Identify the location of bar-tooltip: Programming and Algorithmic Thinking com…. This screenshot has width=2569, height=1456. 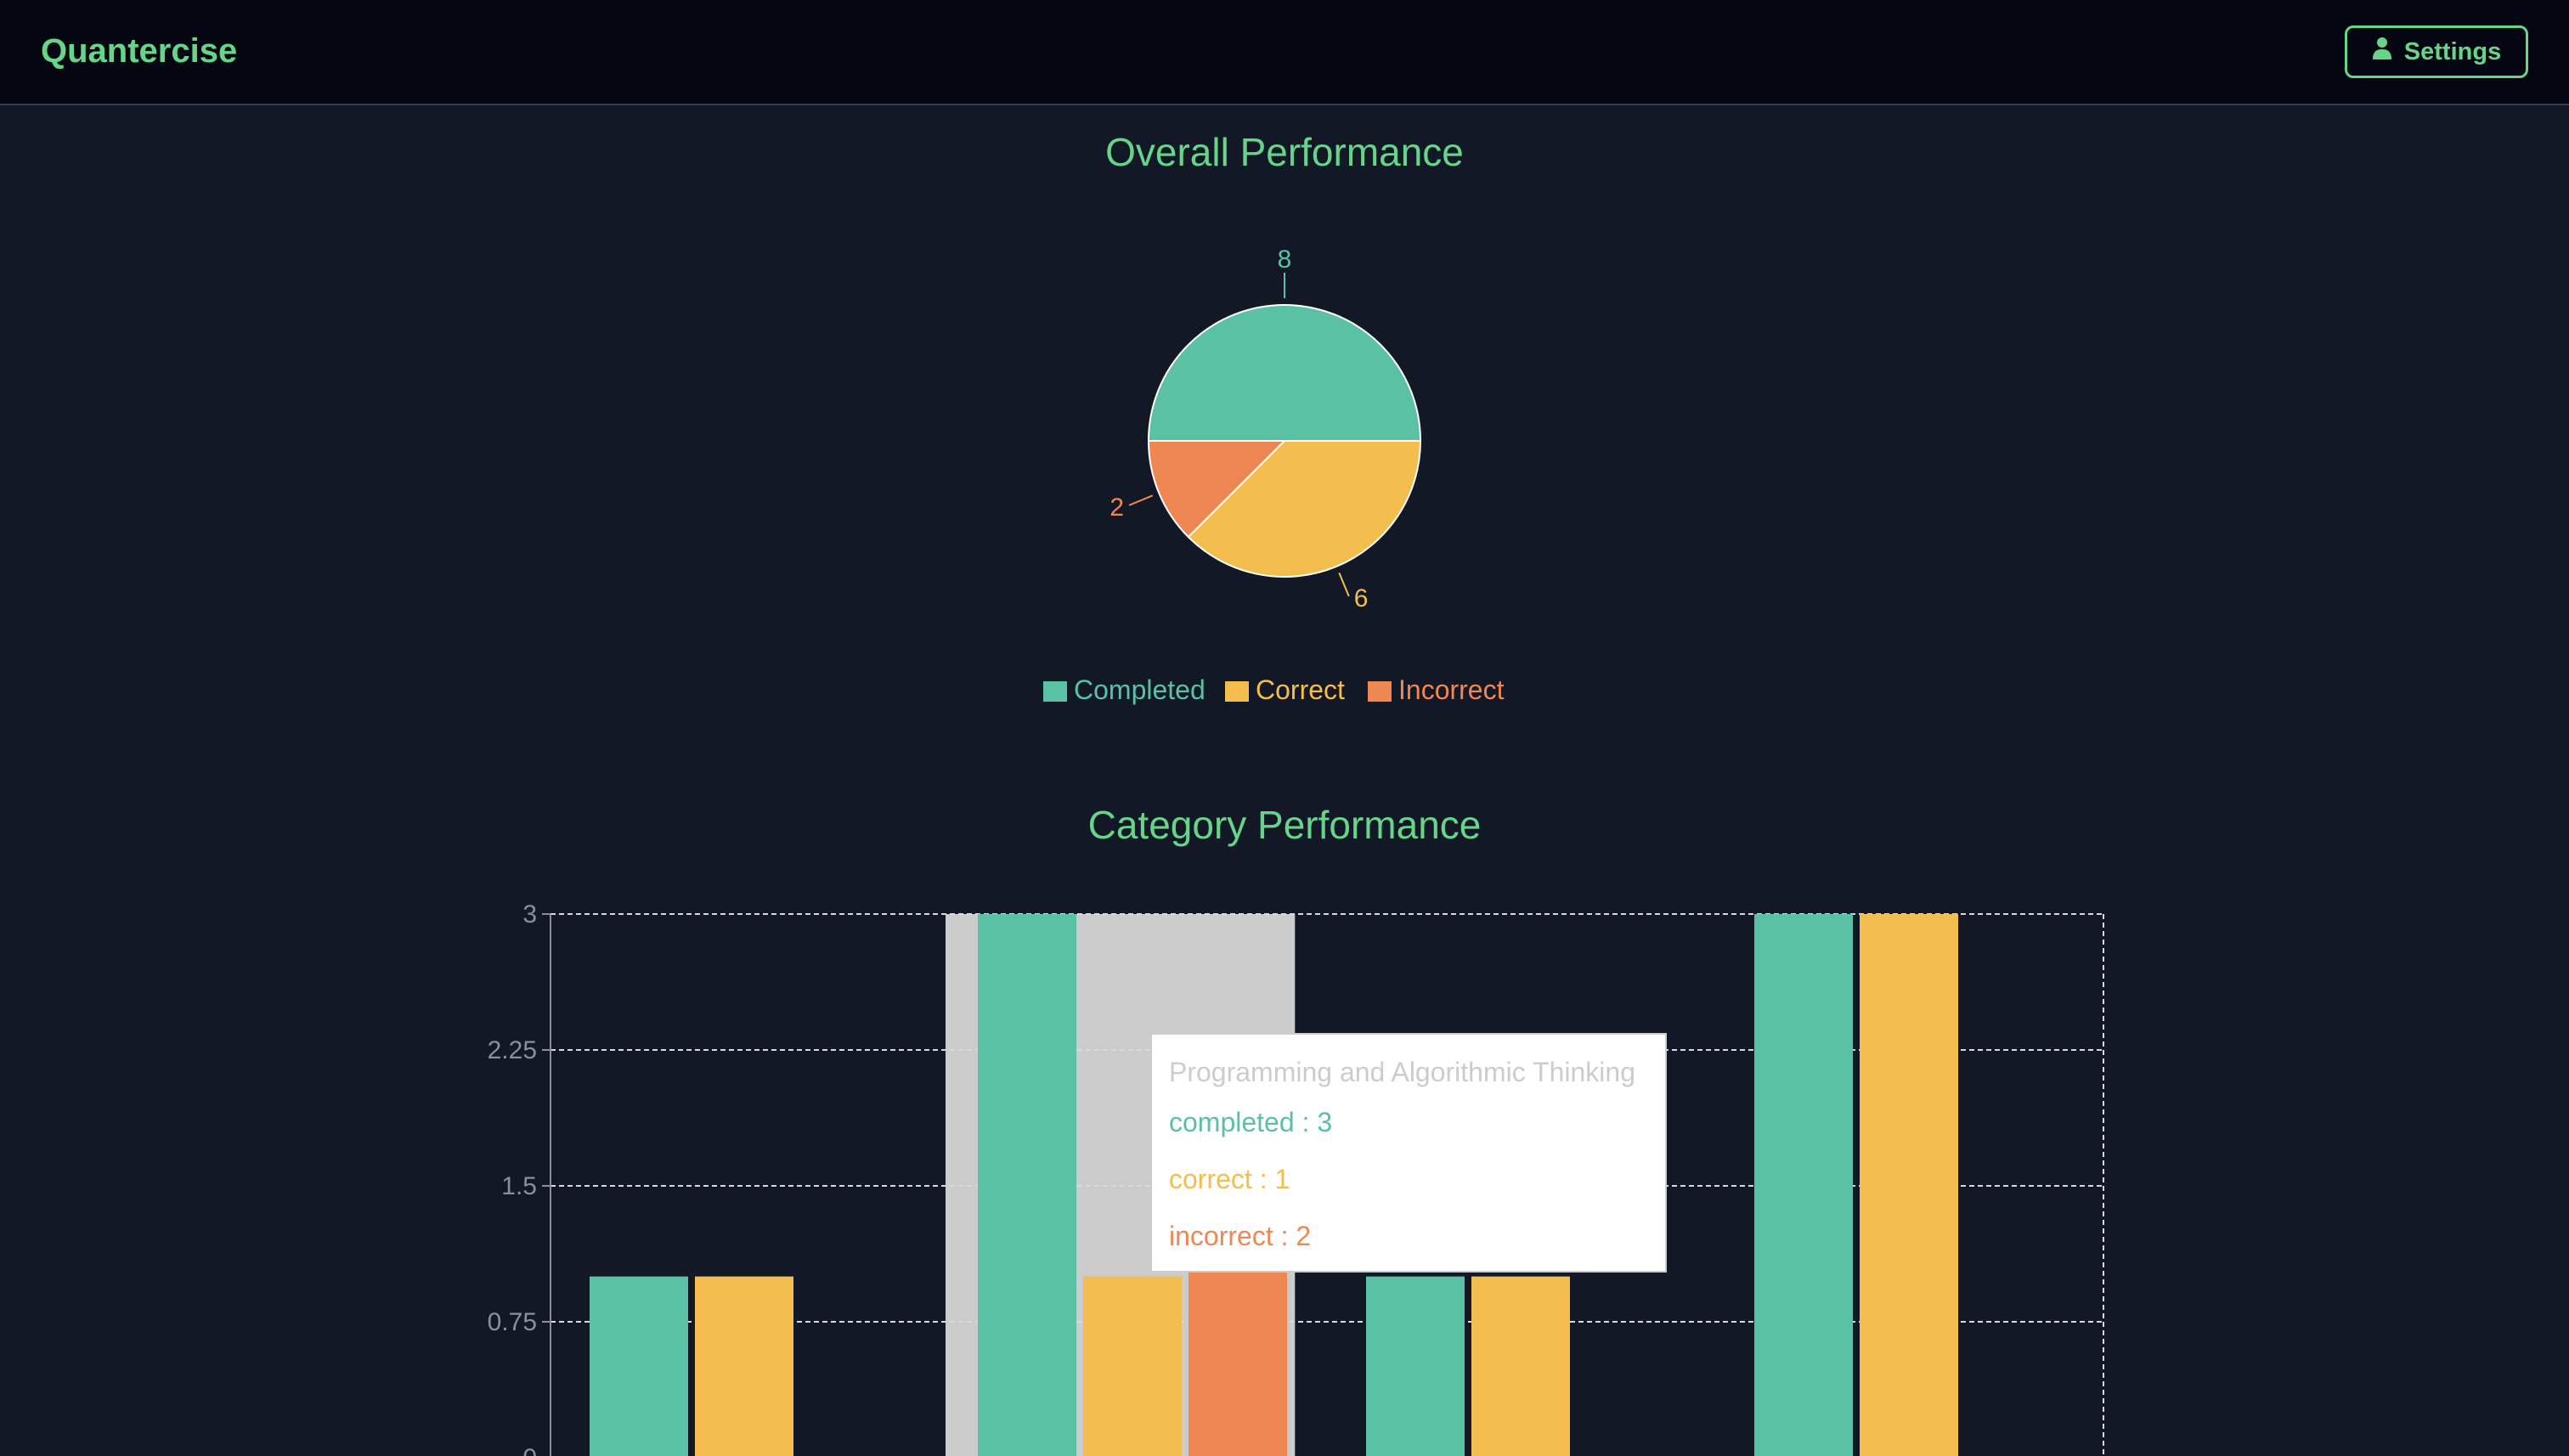
(1409, 1153).